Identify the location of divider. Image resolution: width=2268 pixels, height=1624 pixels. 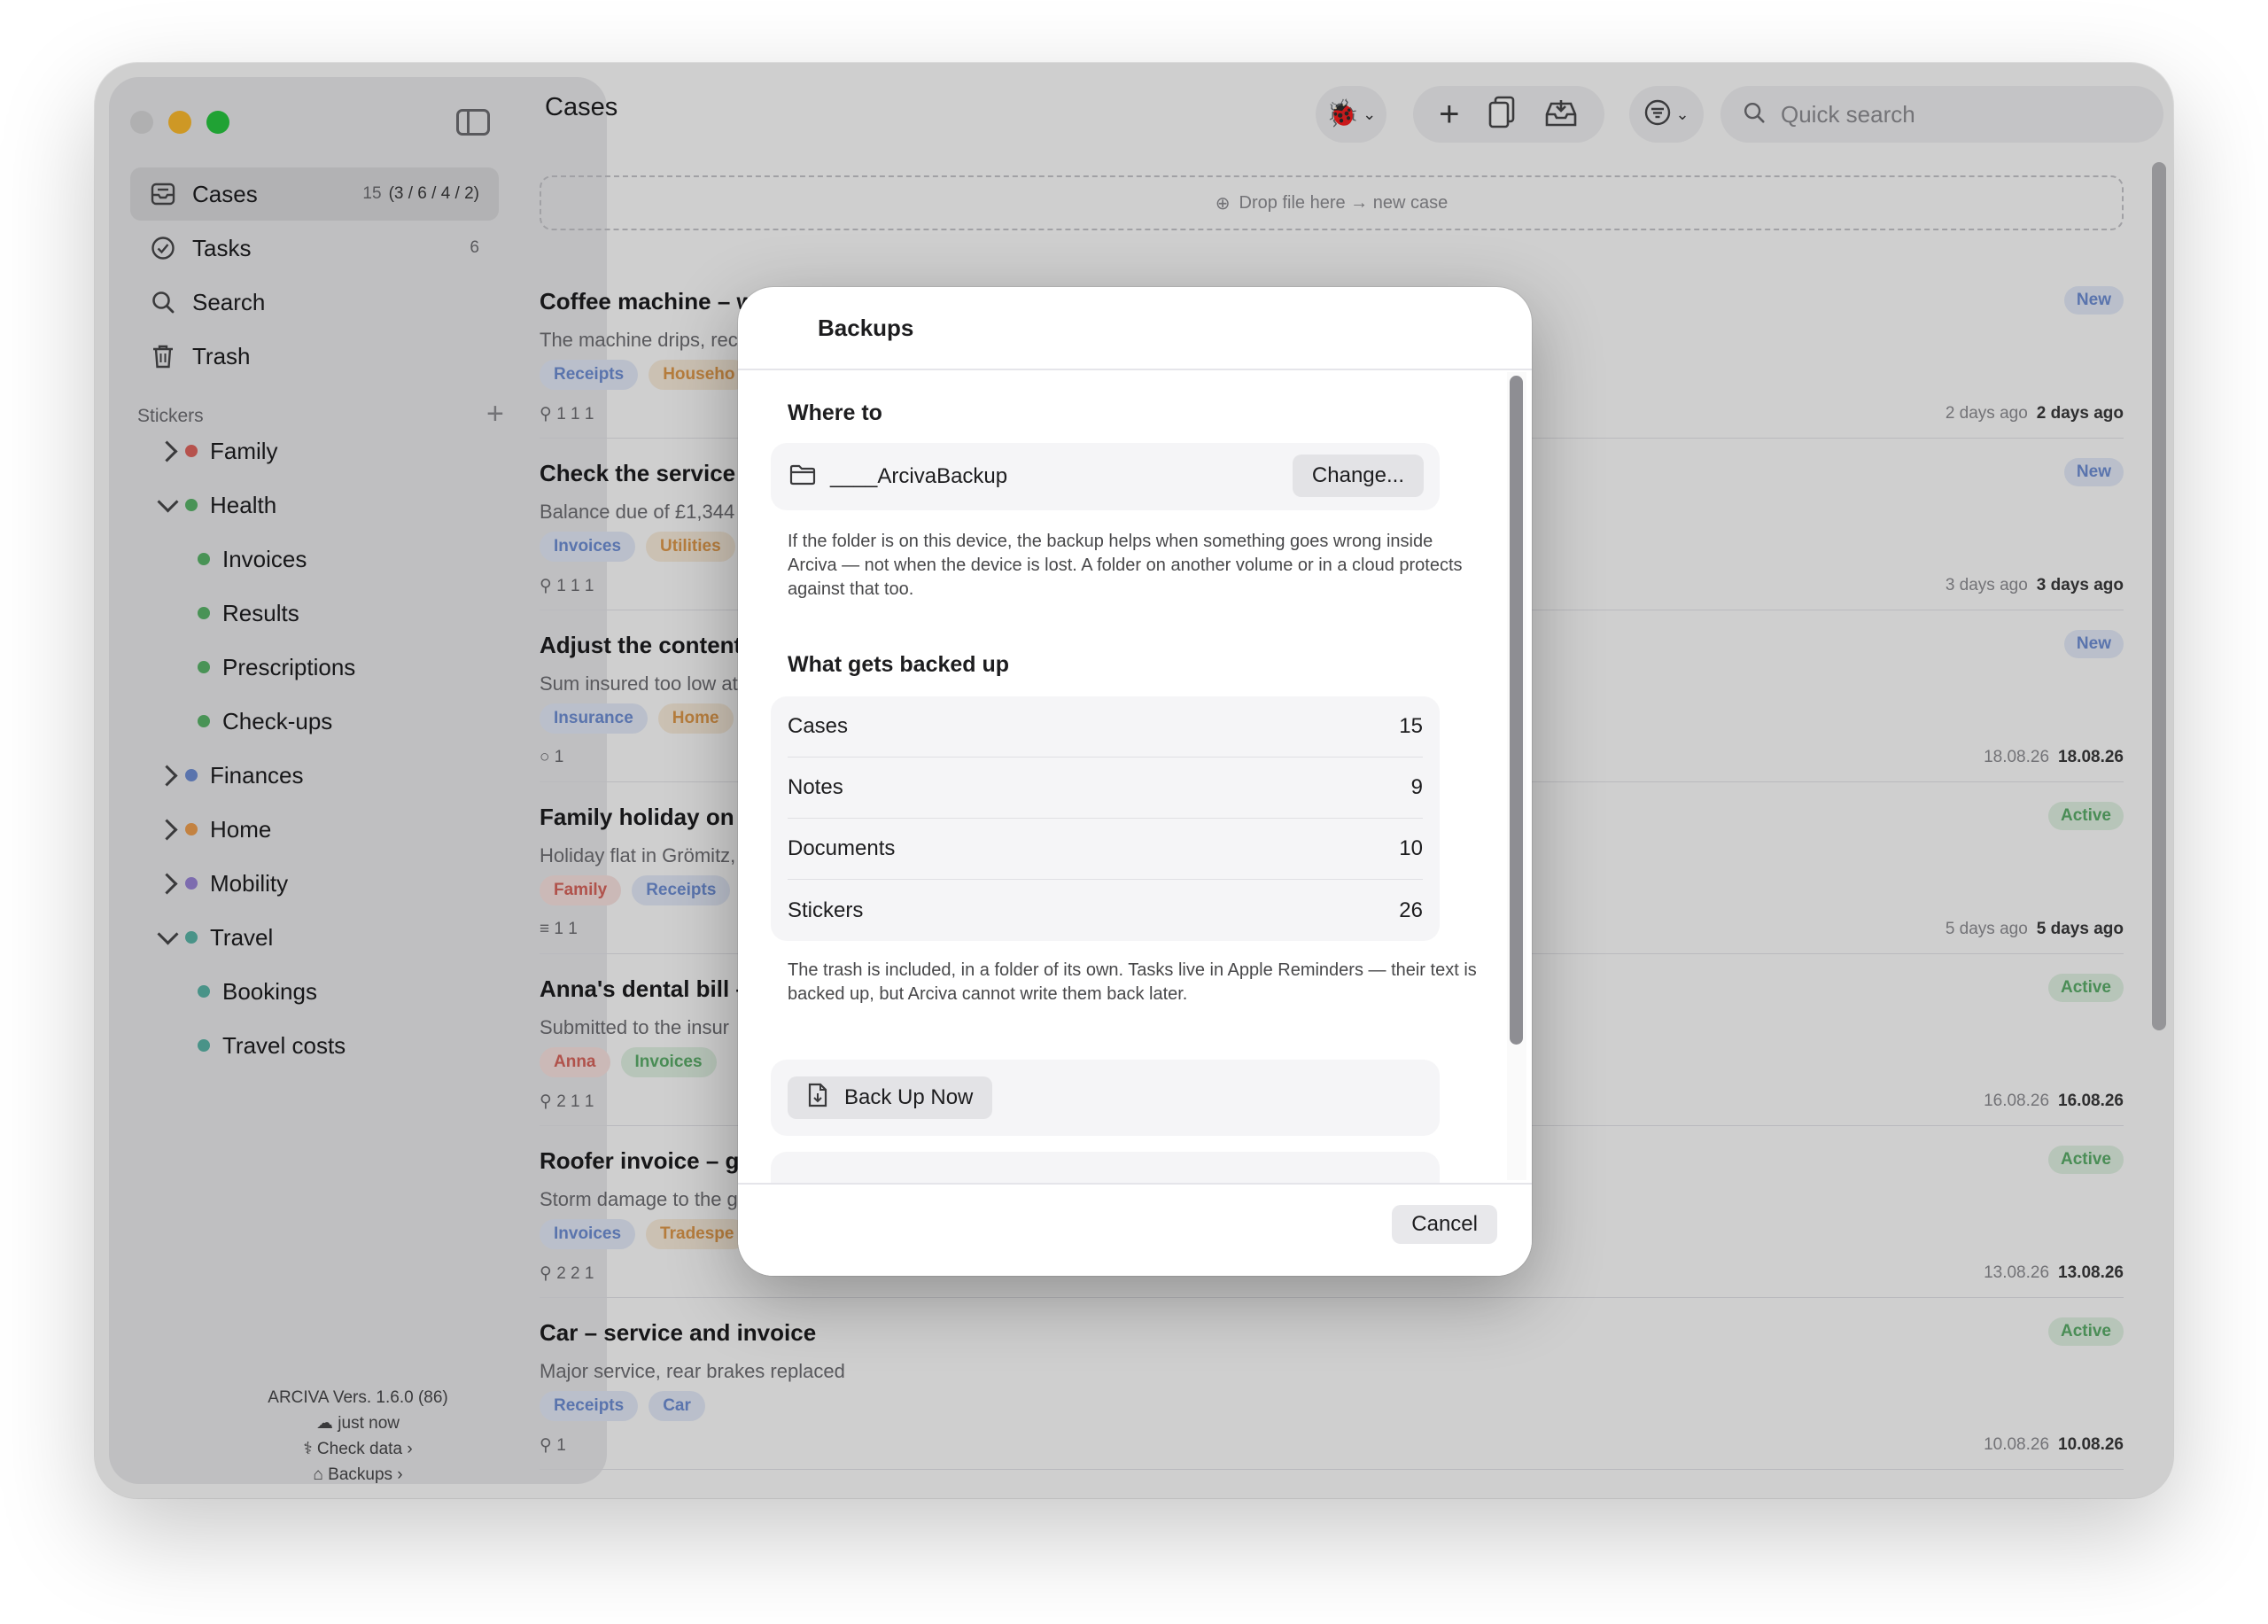
(1135, 369).